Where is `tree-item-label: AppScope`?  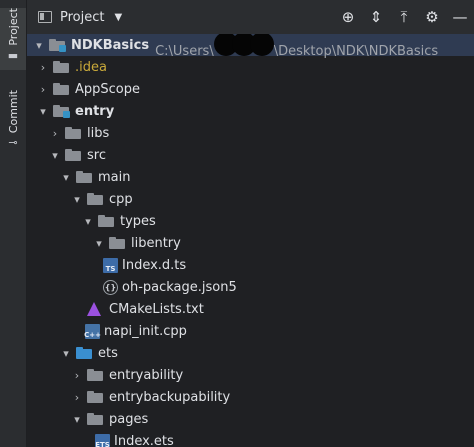
tree-item-label: AppScope is located at coordinates (107, 89).